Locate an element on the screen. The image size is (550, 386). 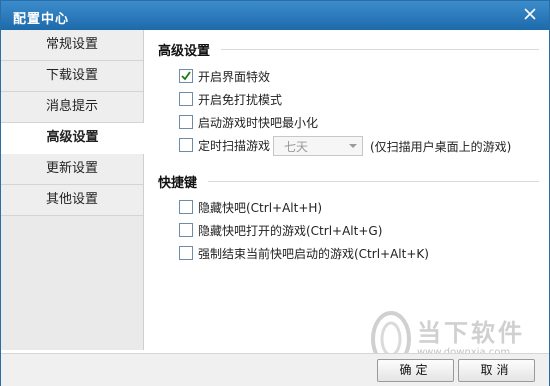
option-label: 隐藏快吧打开的游戏(Ctrl+Alt+G) is located at coordinates (290, 231).